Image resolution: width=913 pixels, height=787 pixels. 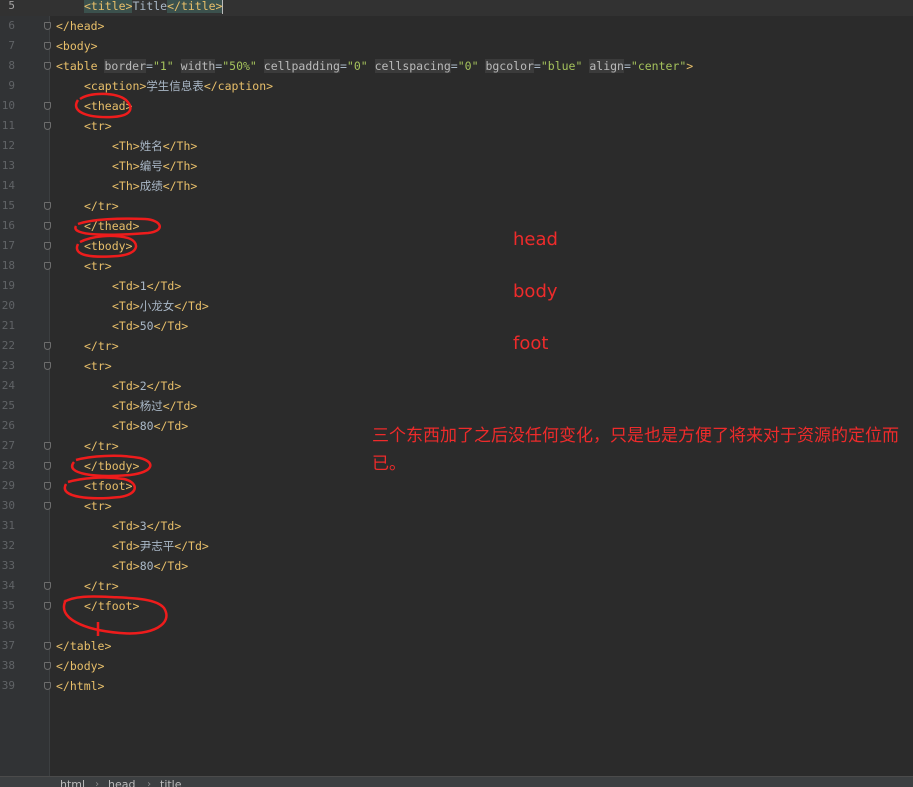 I want to click on code-token-tag: </tr>, so click(x=101, y=446).